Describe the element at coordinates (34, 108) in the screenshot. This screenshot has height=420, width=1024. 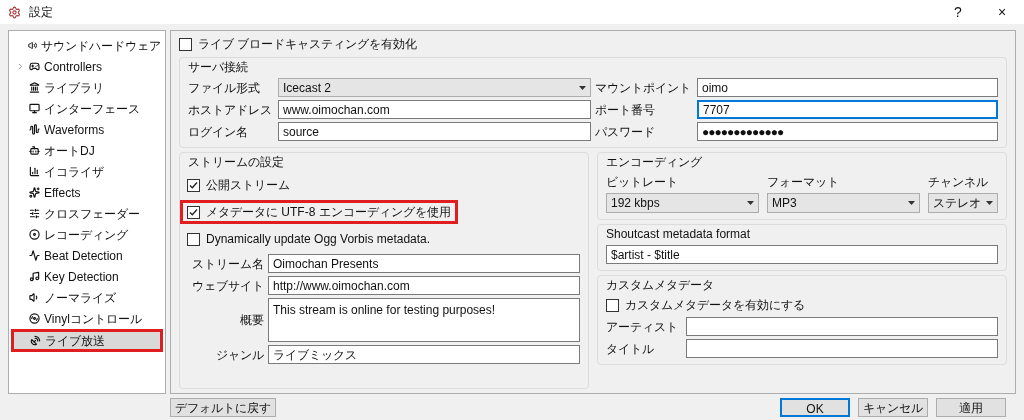
I see `monitor-icon` at that location.